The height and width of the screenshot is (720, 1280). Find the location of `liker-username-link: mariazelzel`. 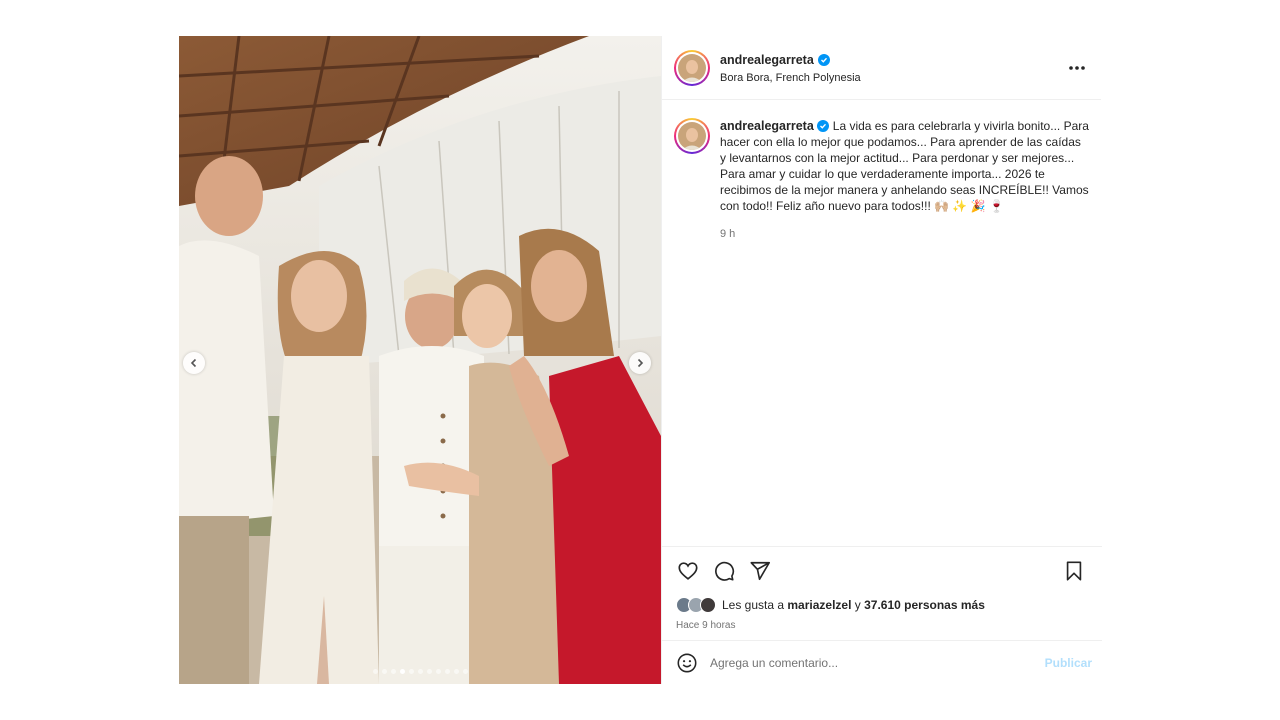

liker-username-link: mariazelzel is located at coordinates (819, 605).